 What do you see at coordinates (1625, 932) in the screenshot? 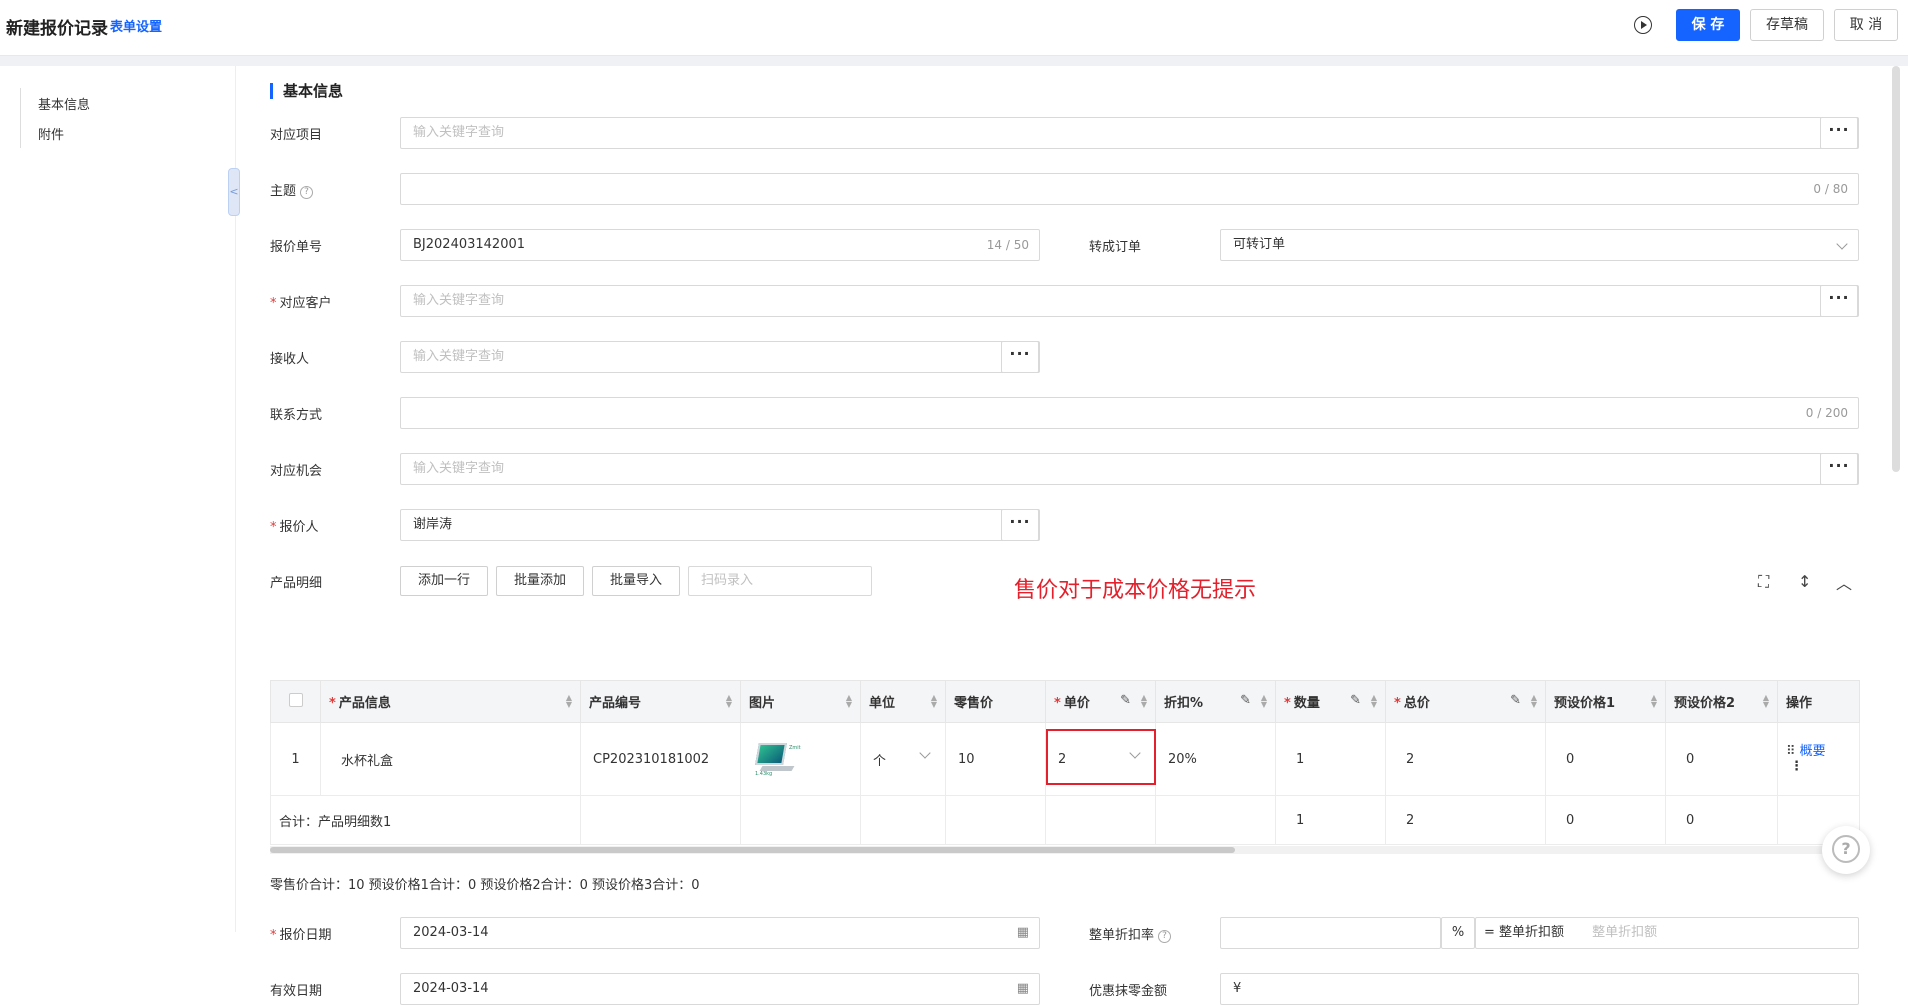
I see `discount-amount-placeholder: 整单折扣额` at bounding box center [1625, 932].